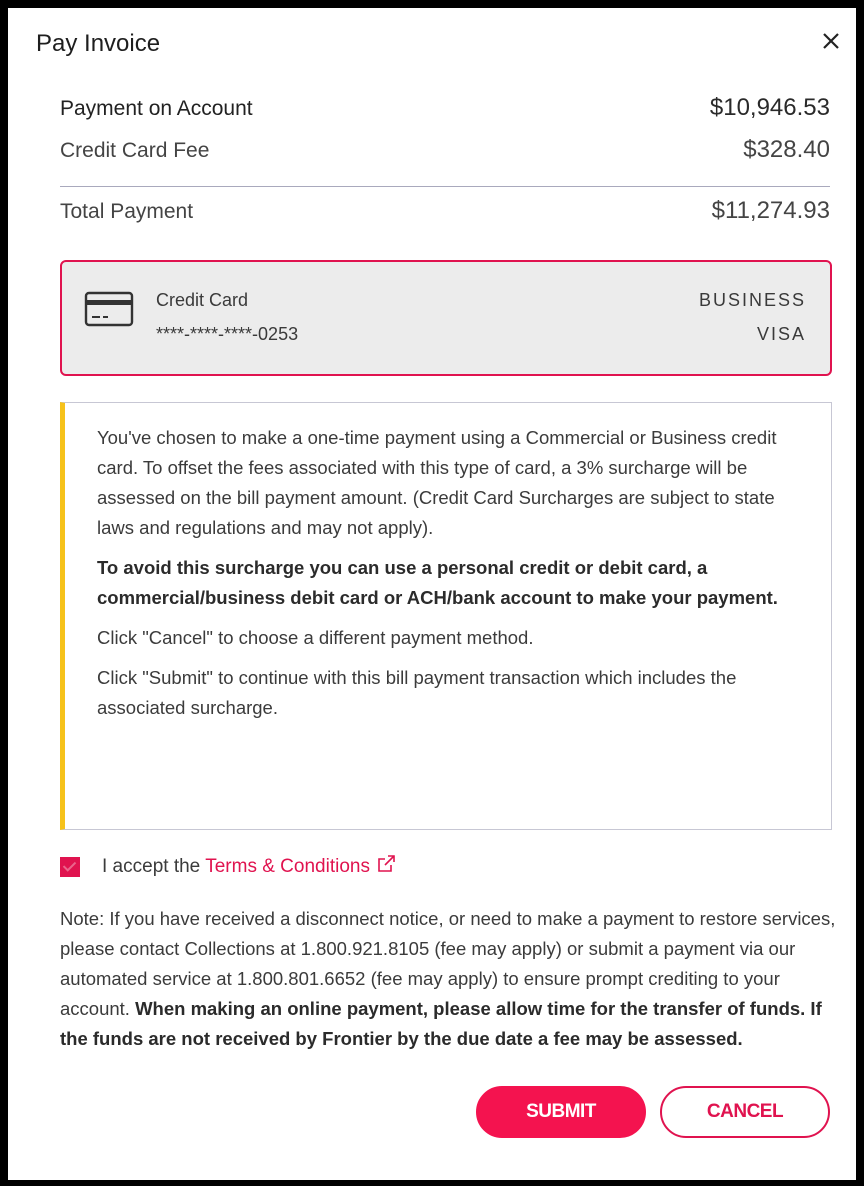  Describe the element at coordinates (135, 150) in the screenshot. I see `credit-card-fee-label: Credit Card Fee` at that location.